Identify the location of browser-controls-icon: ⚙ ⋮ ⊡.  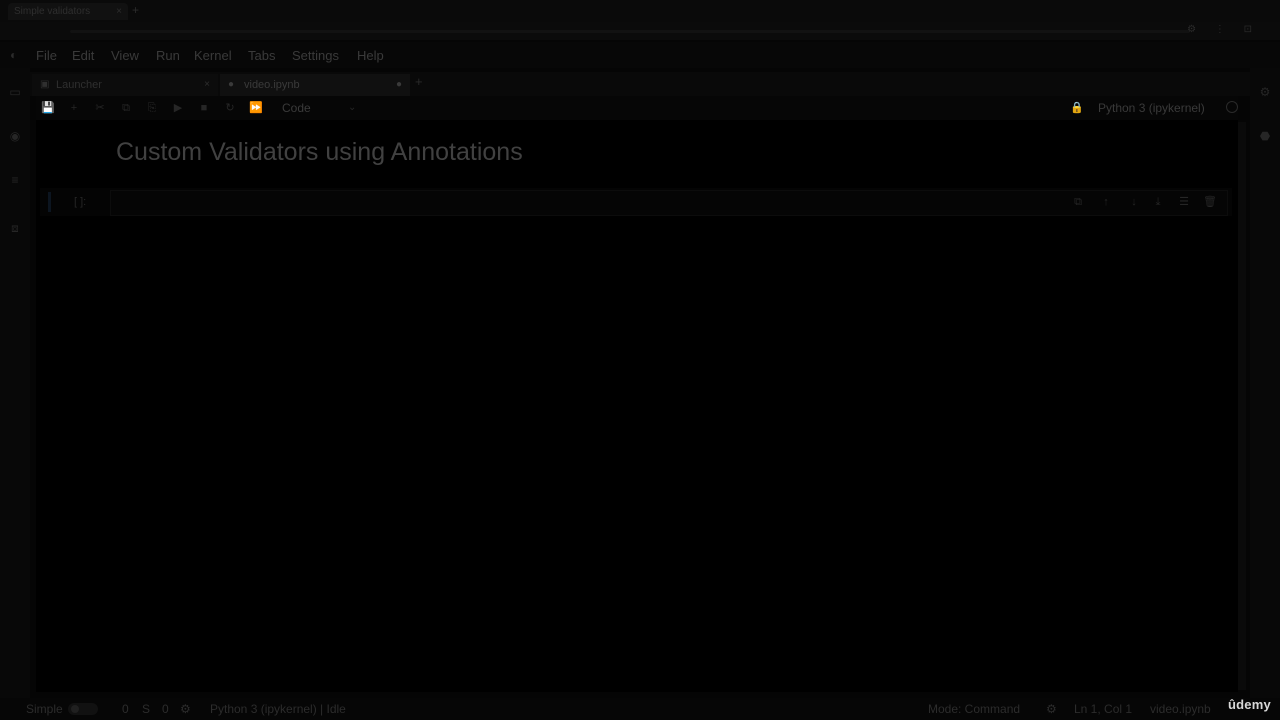
(1223, 29).